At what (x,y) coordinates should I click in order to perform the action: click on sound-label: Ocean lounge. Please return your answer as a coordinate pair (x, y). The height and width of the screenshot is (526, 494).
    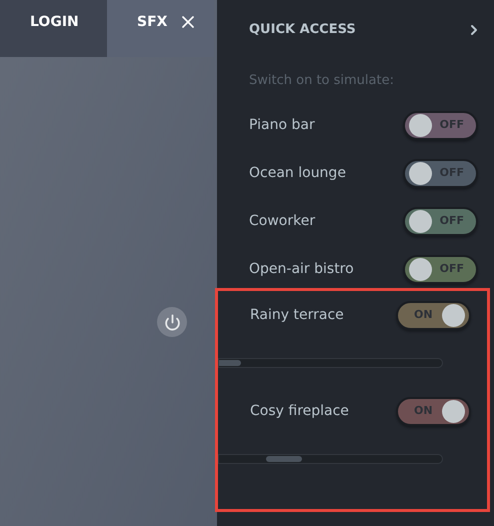
    Looking at the image, I should click on (297, 173).